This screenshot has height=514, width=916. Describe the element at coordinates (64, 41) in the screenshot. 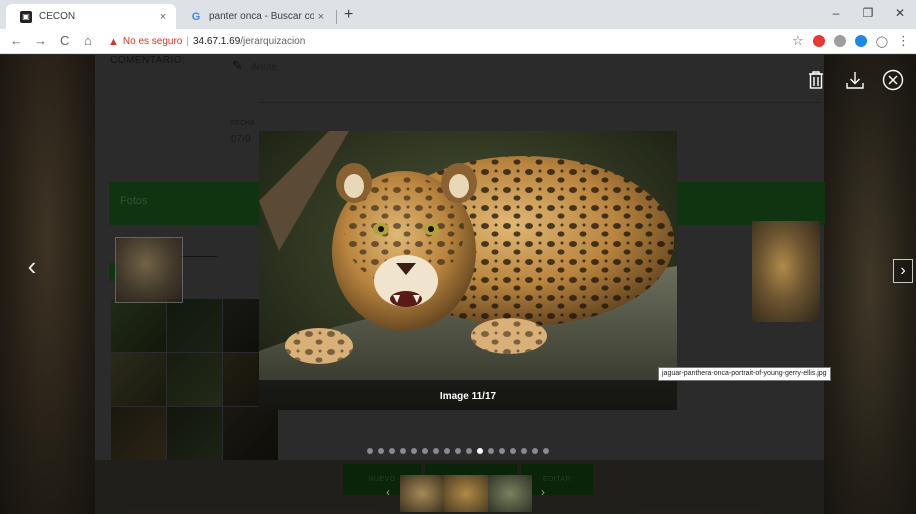

I see `reload-icon: C` at that location.